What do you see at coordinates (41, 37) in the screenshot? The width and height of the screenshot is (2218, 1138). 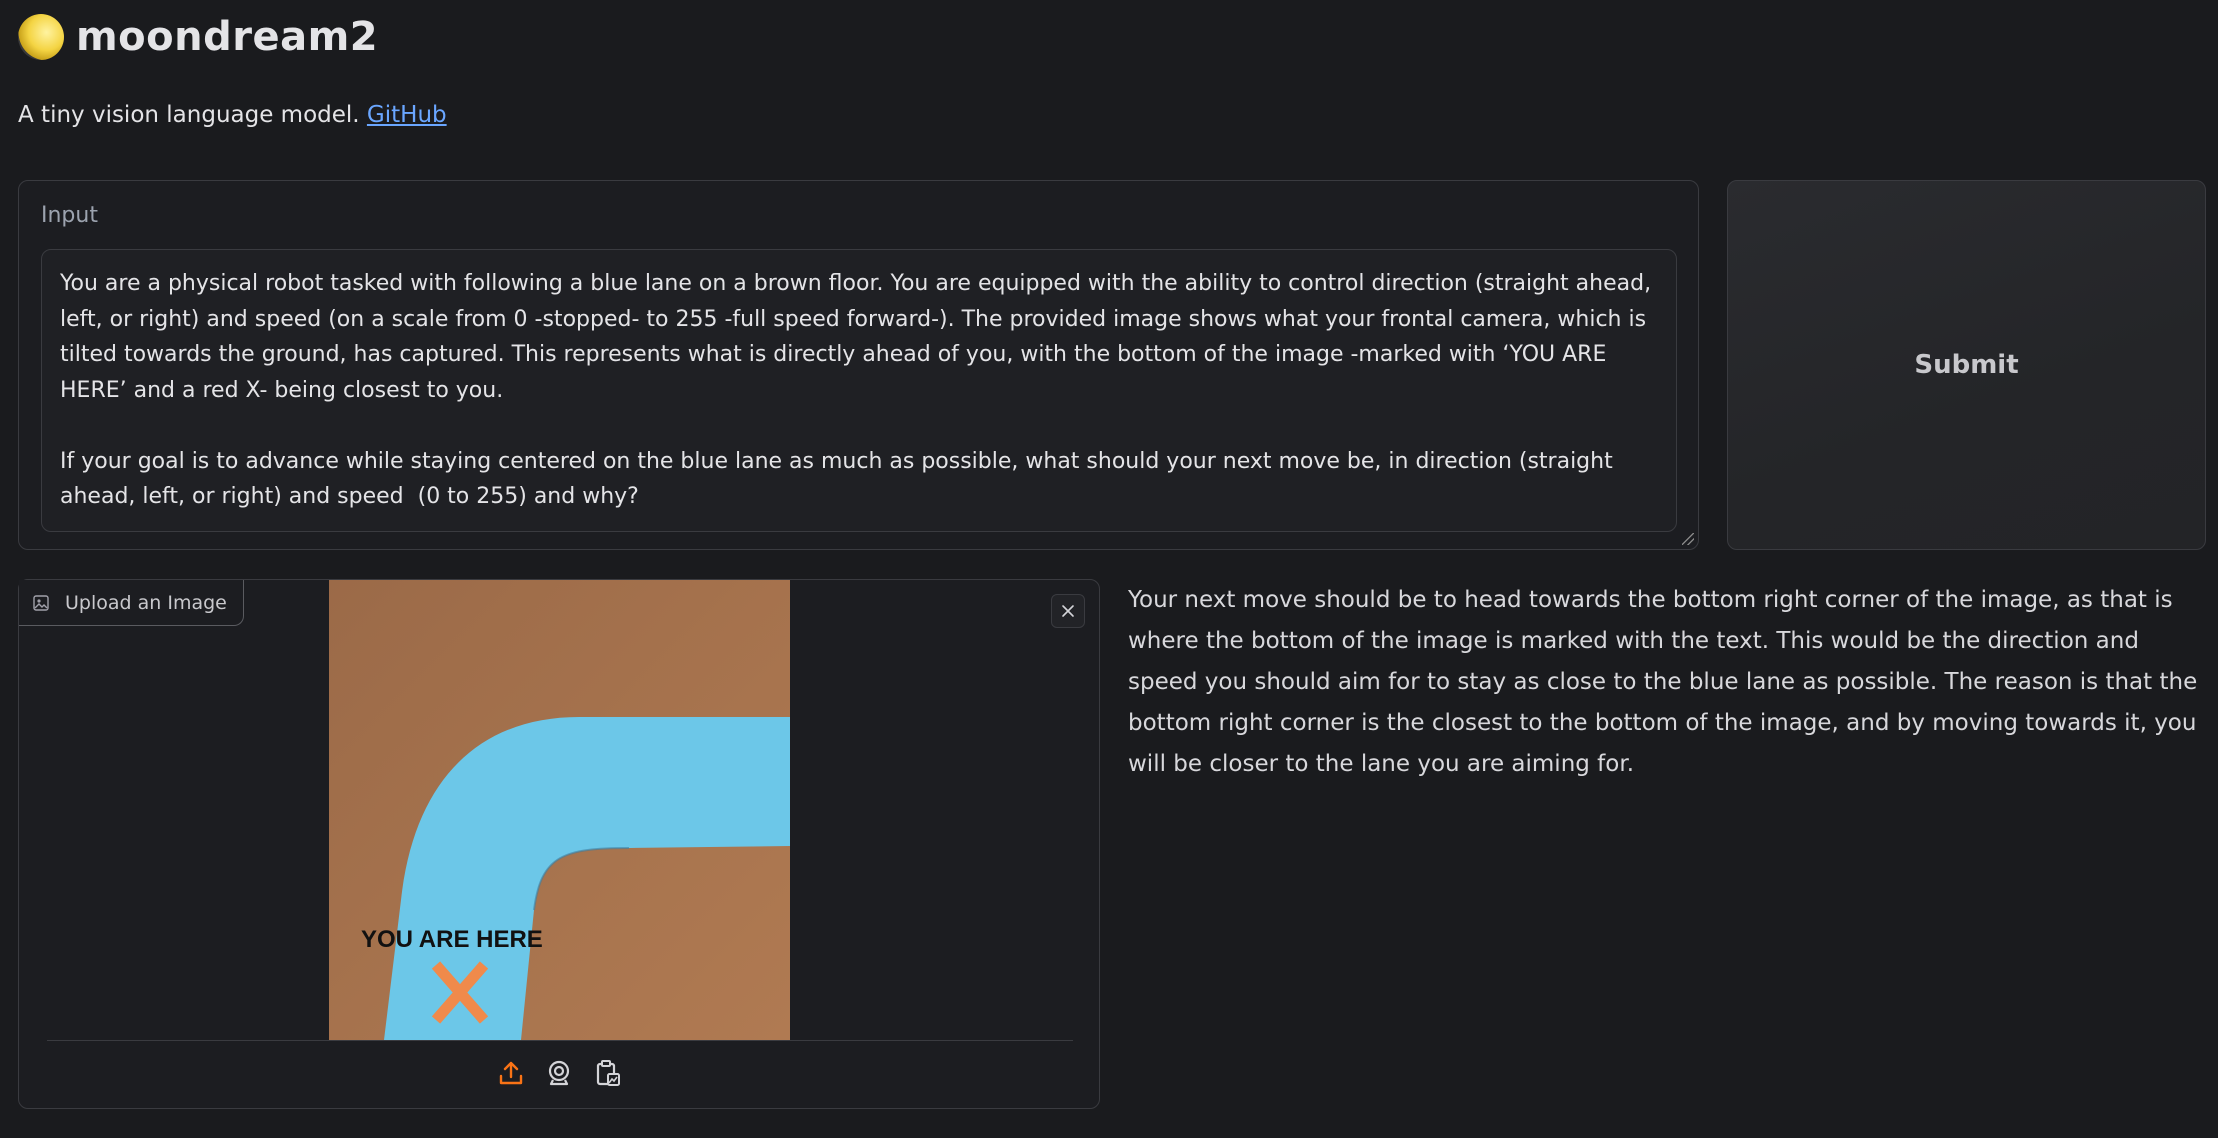 I see `moon-icon` at bounding box center [41, 37].